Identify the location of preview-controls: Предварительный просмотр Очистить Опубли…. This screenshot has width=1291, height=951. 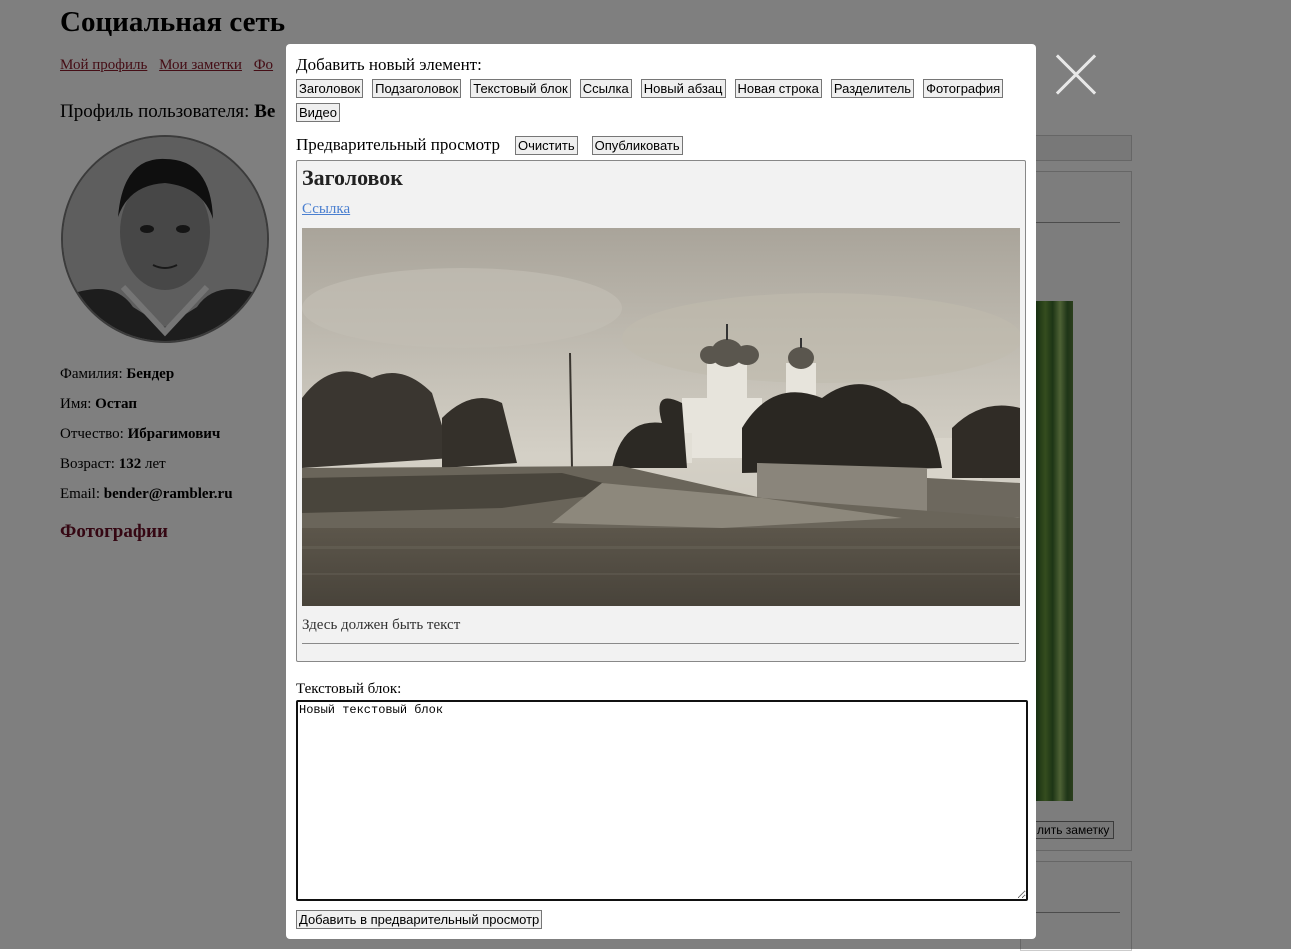
(496, 145).